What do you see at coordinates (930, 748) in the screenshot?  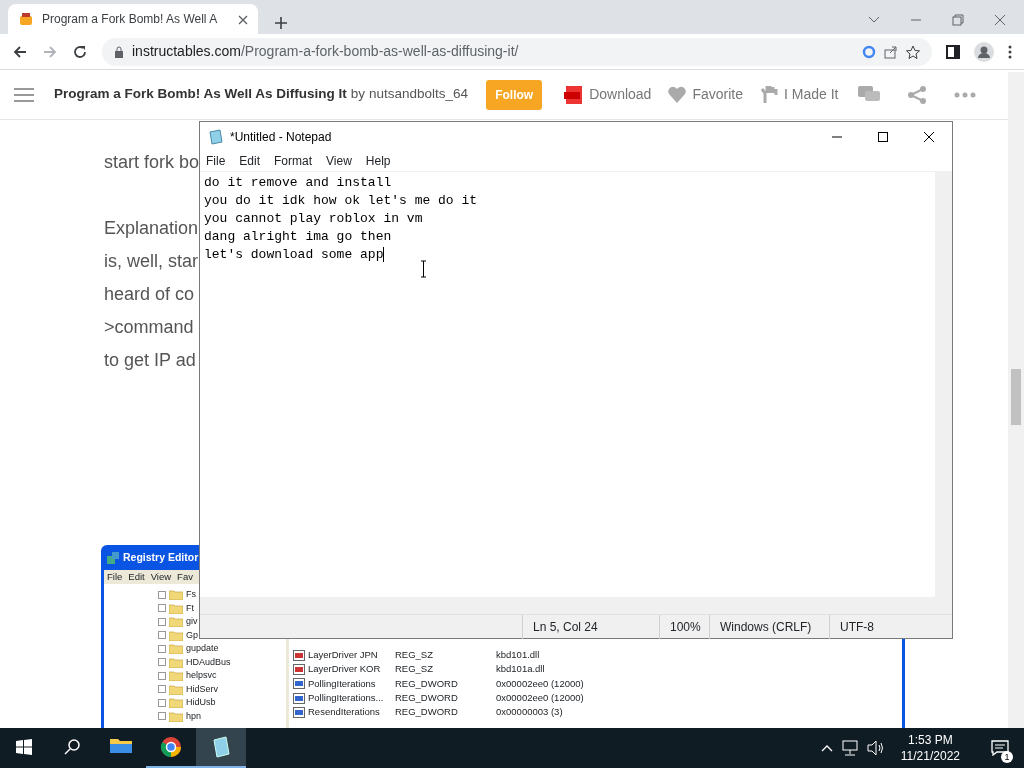 I see `clock: 1:53 PM 11/21/2022` at bounding box center [930, 748].